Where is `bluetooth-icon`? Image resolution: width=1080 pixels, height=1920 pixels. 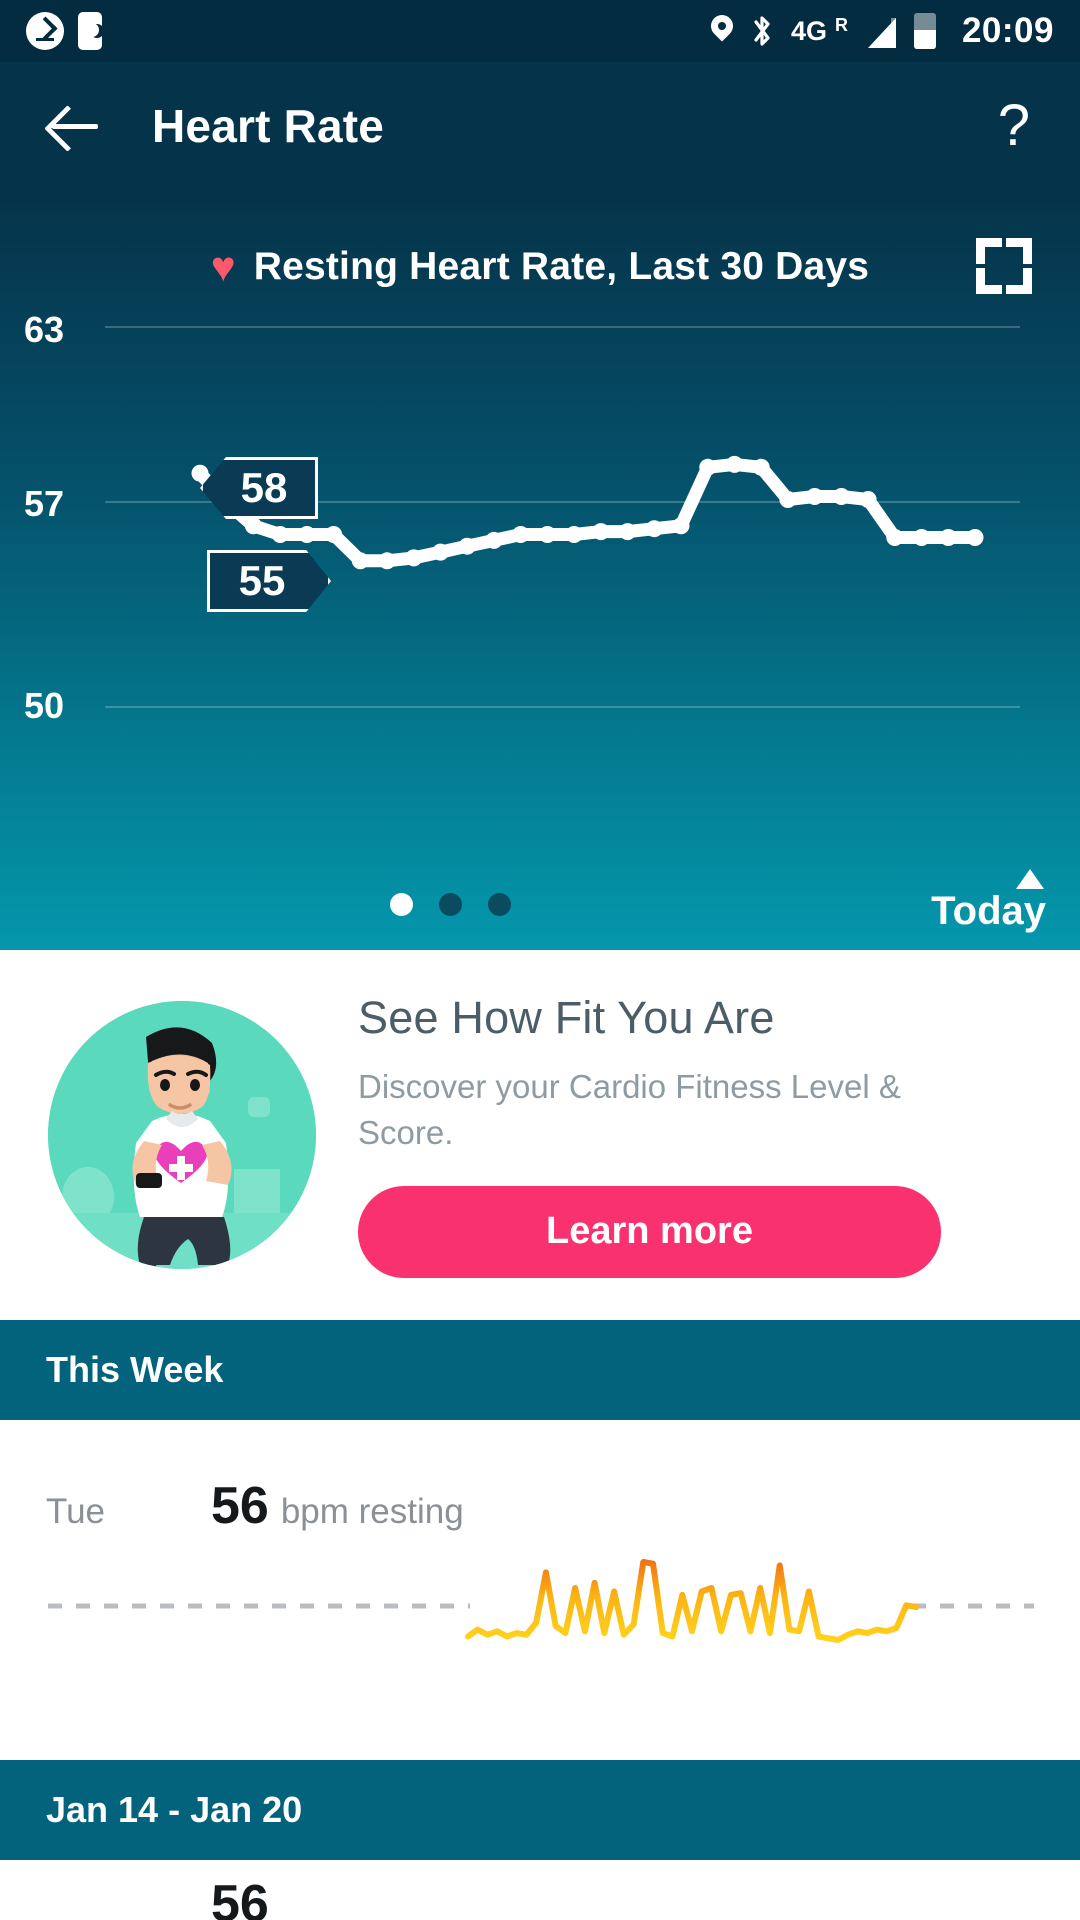 bluetooth-icon is located at coordinates (762, 31).